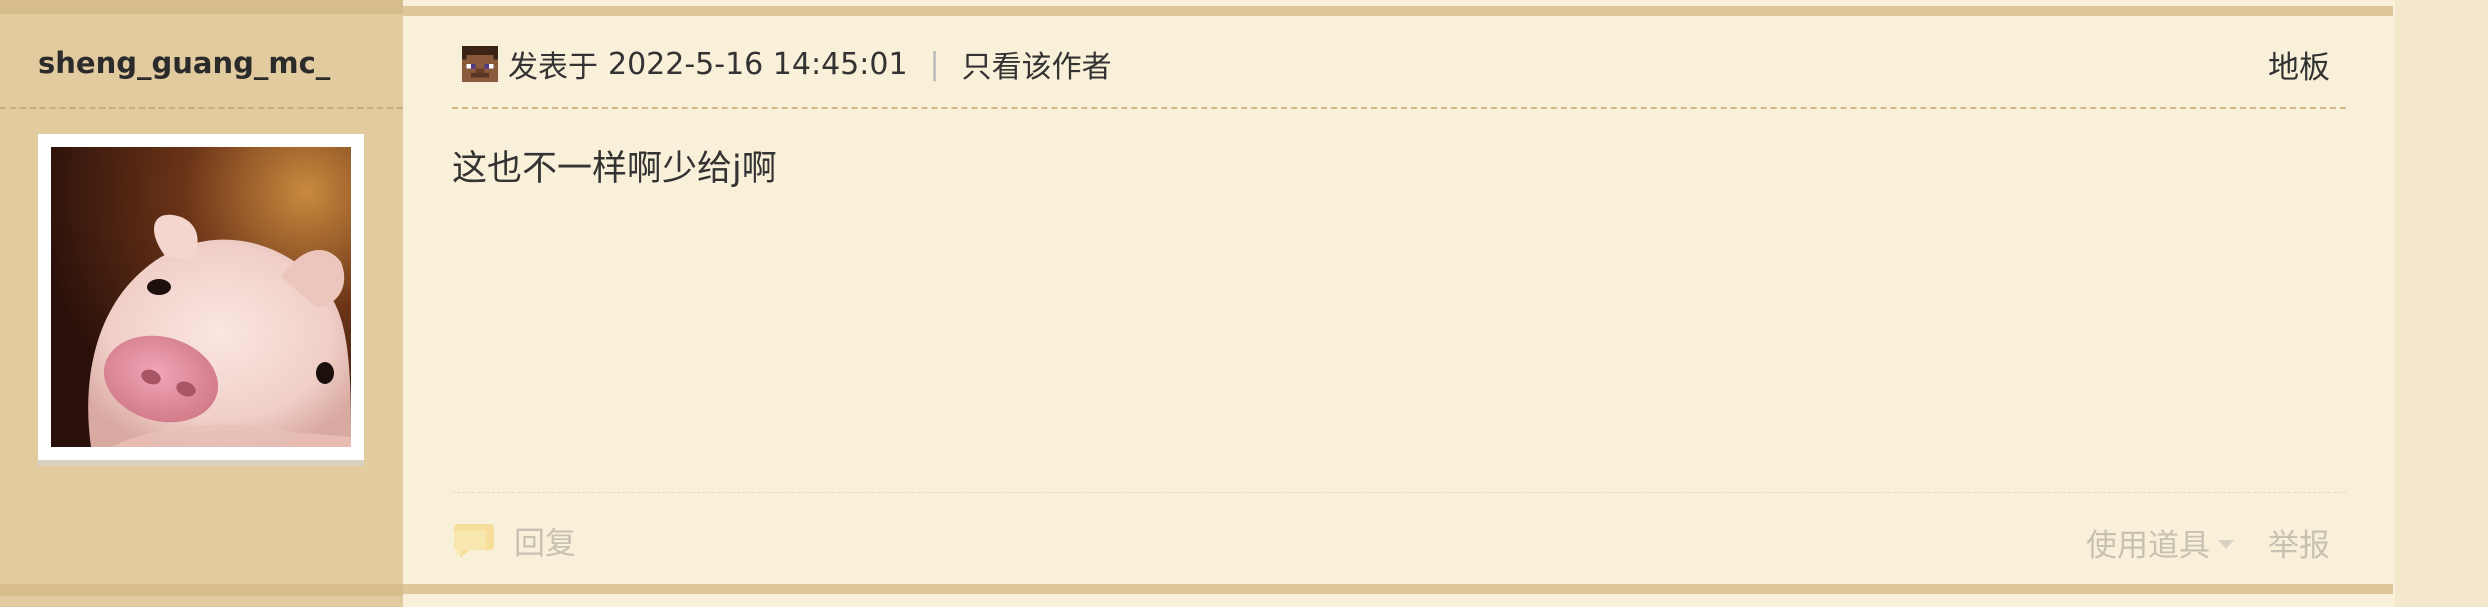 This screenshot has height=607, width=2488. I want to click on floor-number: 地板, so click(2299, 64).